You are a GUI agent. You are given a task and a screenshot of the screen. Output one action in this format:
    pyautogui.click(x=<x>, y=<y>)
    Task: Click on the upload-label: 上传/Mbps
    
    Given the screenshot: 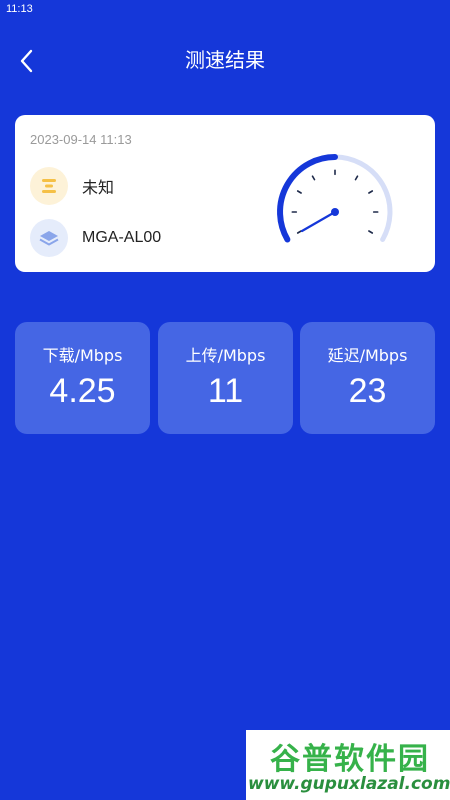 What is the action you would take?
    pyautogui.click(x=225, y=355)
    